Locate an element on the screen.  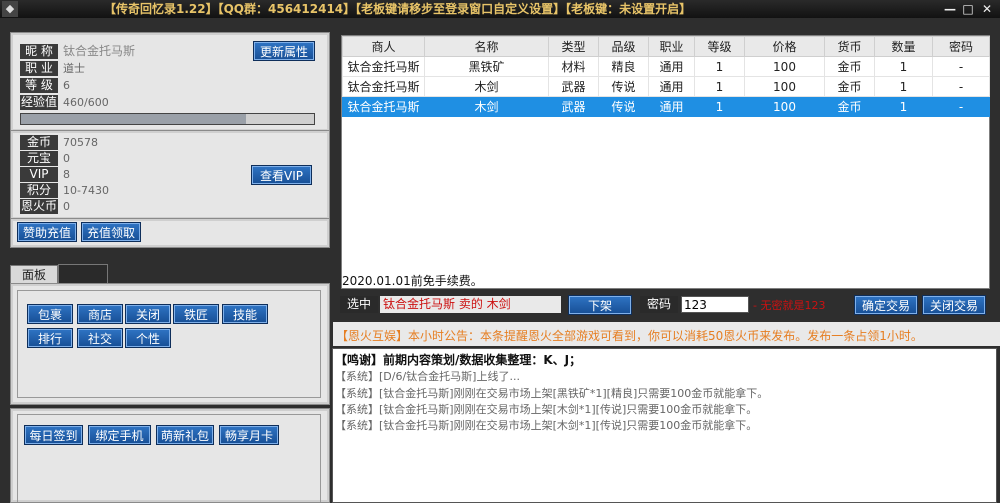
player-name: 钛合金托马斯 is located at coordinates (99, 51).